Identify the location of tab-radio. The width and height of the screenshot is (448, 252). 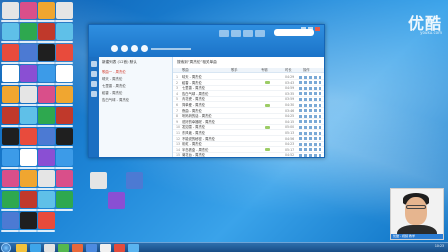
(236, 33).